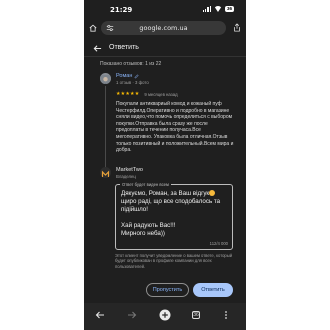 This screenshot has height=330, width=330. I want to click on new-tab-icon, so click(165, 315).